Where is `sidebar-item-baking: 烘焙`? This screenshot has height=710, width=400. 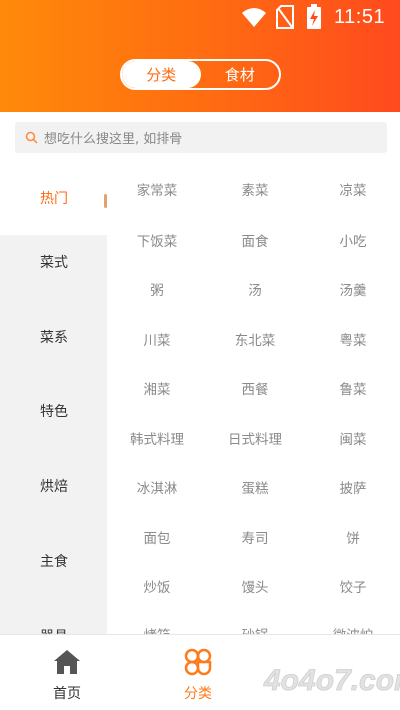
sidebar-item-baking: 烘焙 is located at coordinates (53, 485).